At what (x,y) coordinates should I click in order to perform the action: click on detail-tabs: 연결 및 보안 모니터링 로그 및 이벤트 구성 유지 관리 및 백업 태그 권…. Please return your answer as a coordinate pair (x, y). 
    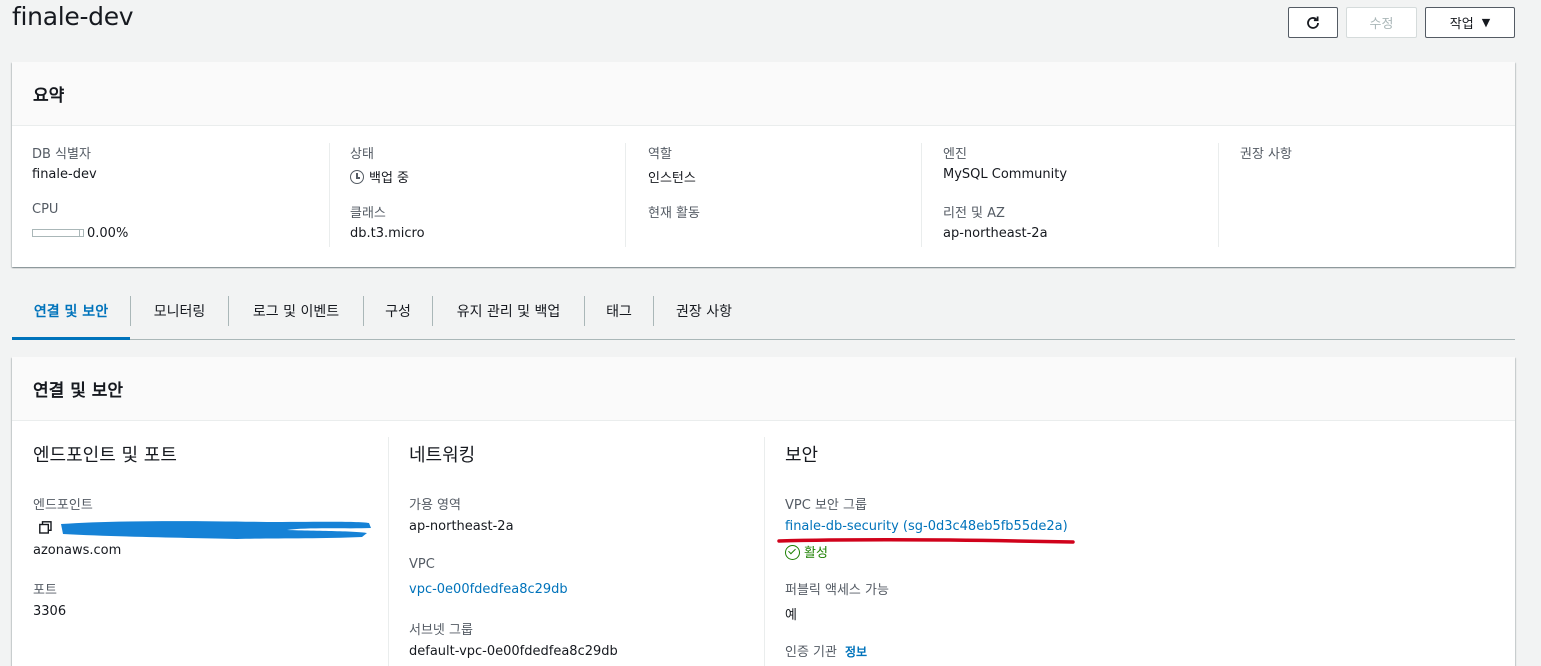
    Looking at the image, I should click on (763, 311).